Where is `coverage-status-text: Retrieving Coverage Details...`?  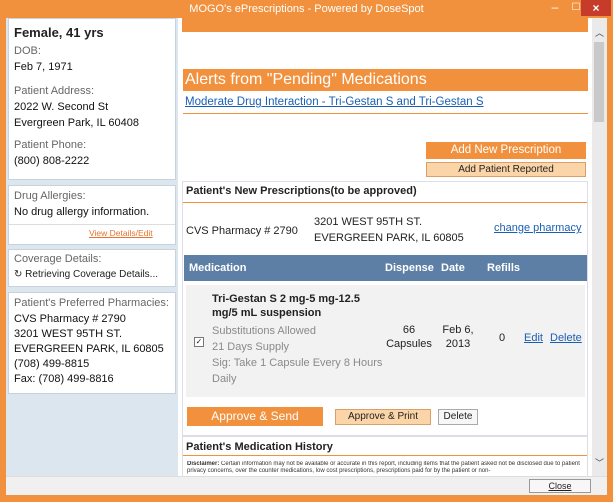
coverage-status-text: Retrieving Coverage Details... is located at coordinates (92, 274).